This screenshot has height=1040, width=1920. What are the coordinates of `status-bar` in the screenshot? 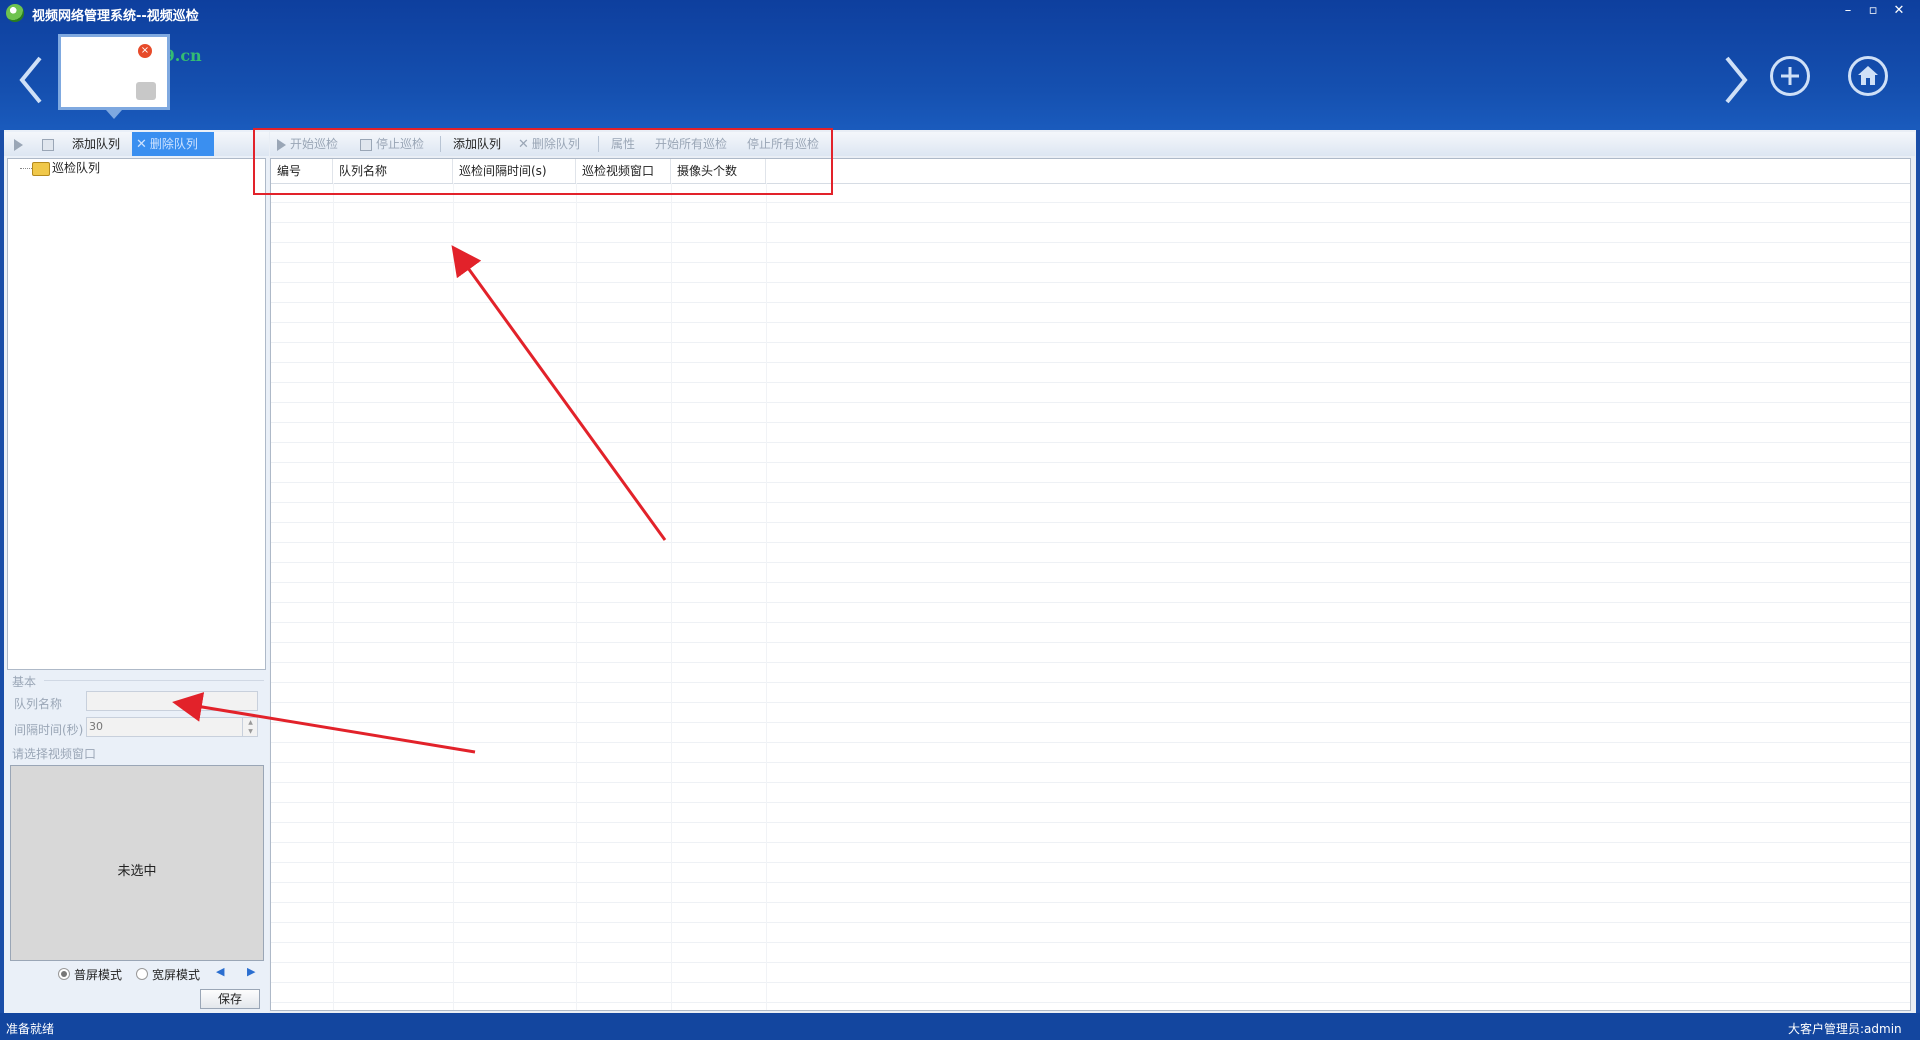 It's located at (960, 1026).